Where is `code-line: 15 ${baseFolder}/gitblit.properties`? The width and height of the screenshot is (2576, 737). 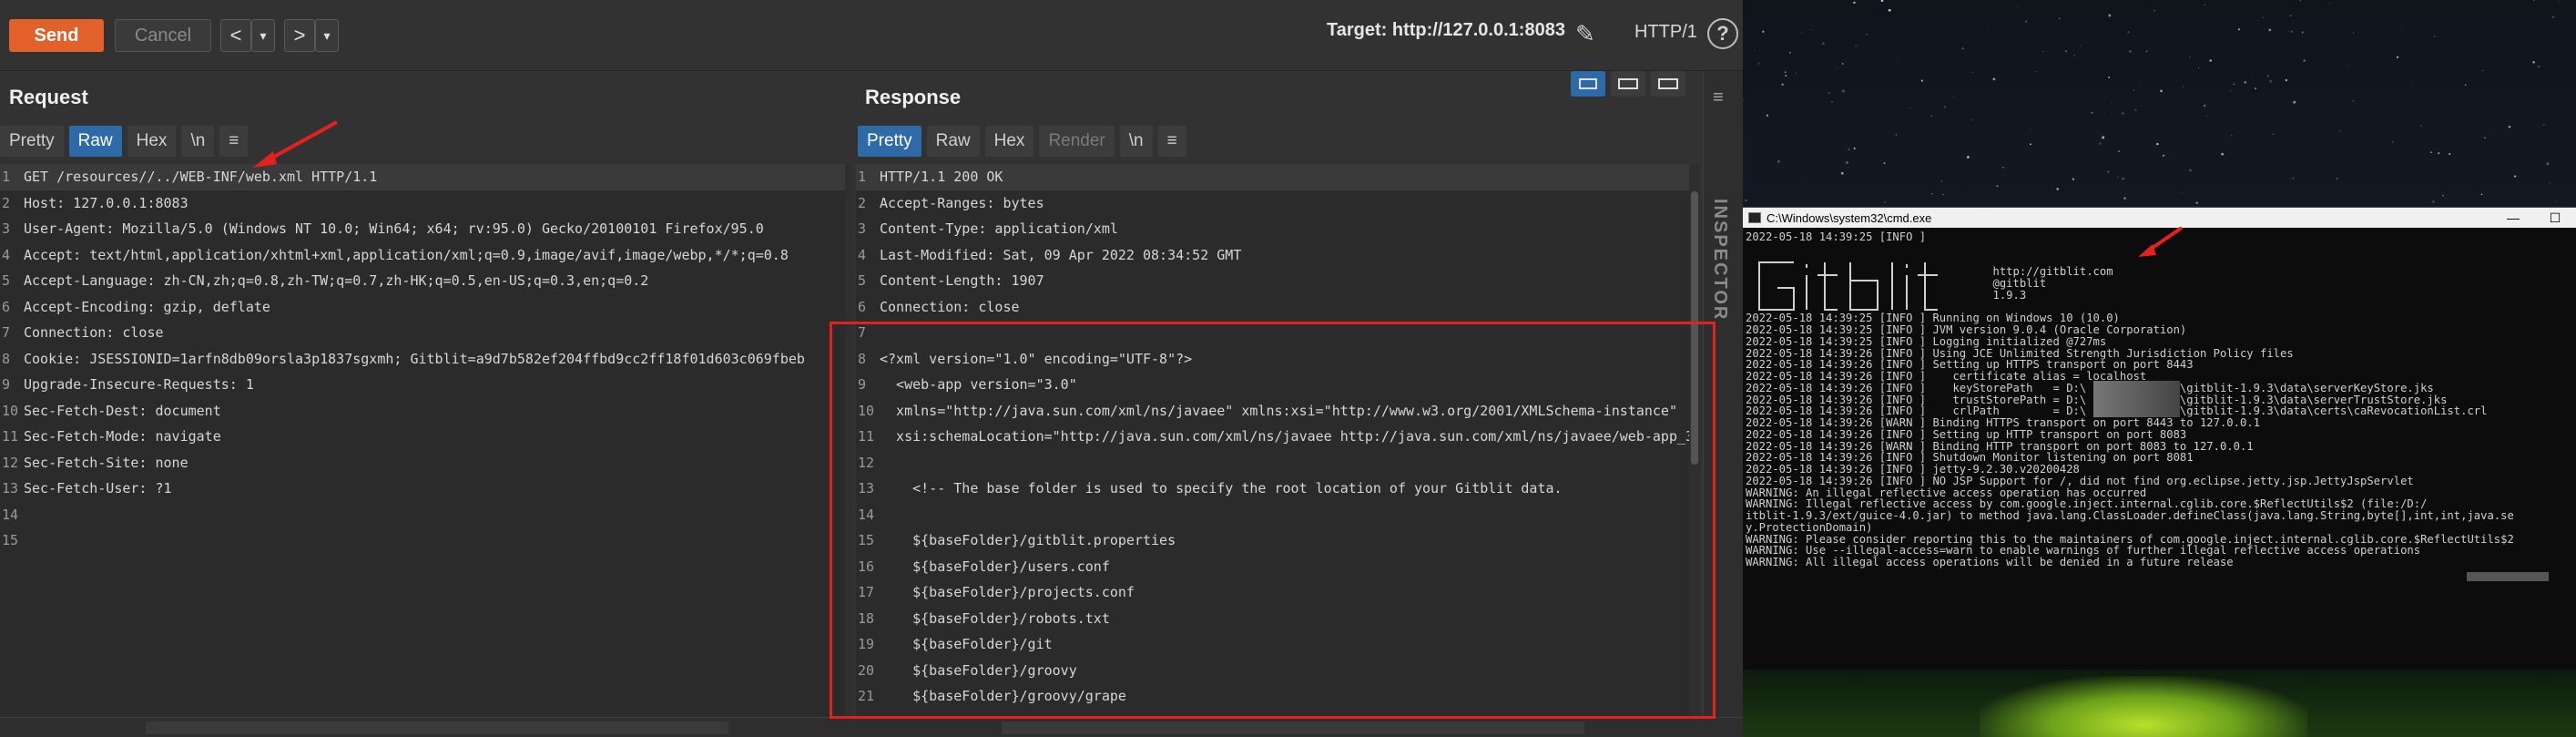 code-line: 15 ${baseFolder}/gitblit.properties is located at coordinates (1272, 540).